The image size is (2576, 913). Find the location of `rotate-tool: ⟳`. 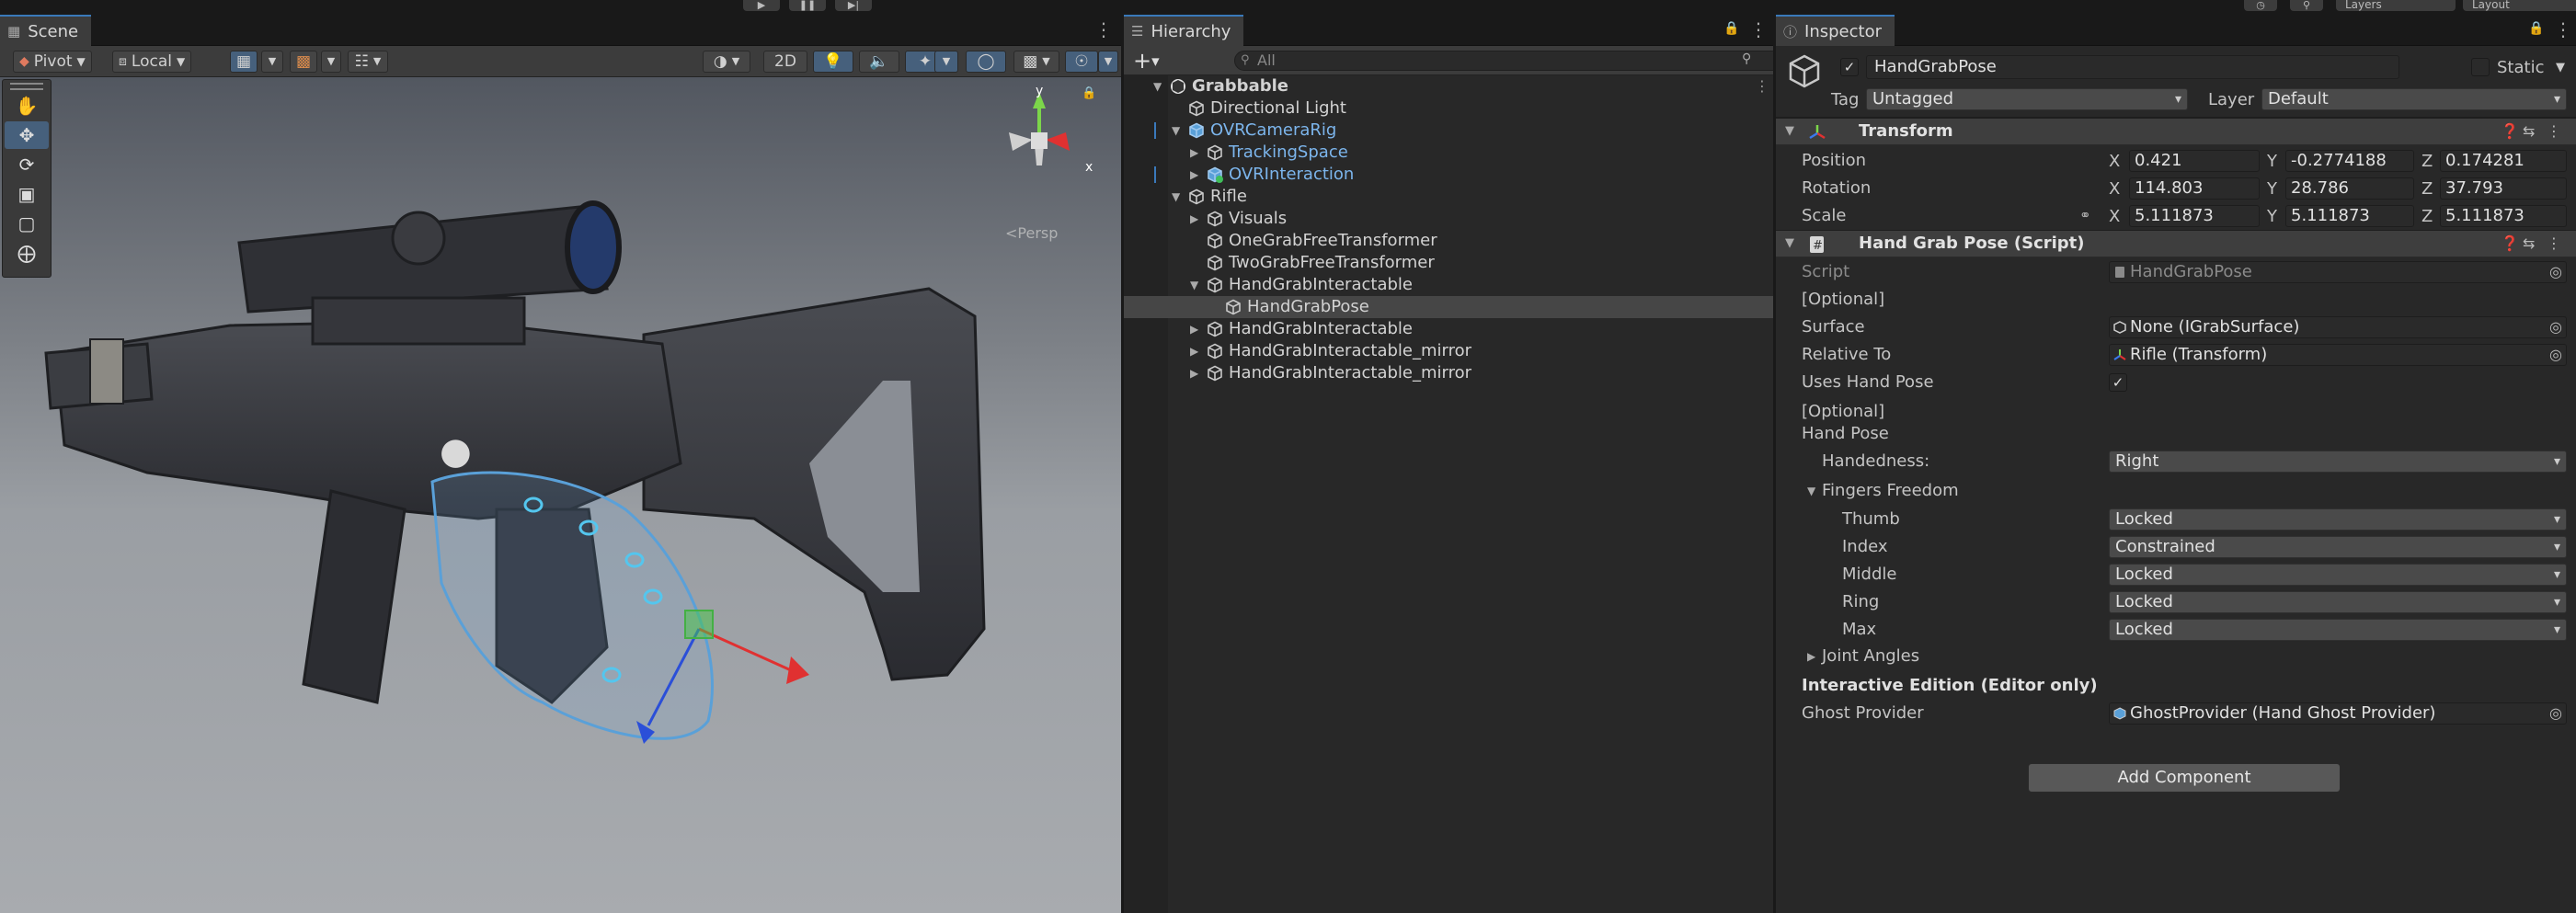

rotate-tool: ⟳ is located at coordinates (27, 165).